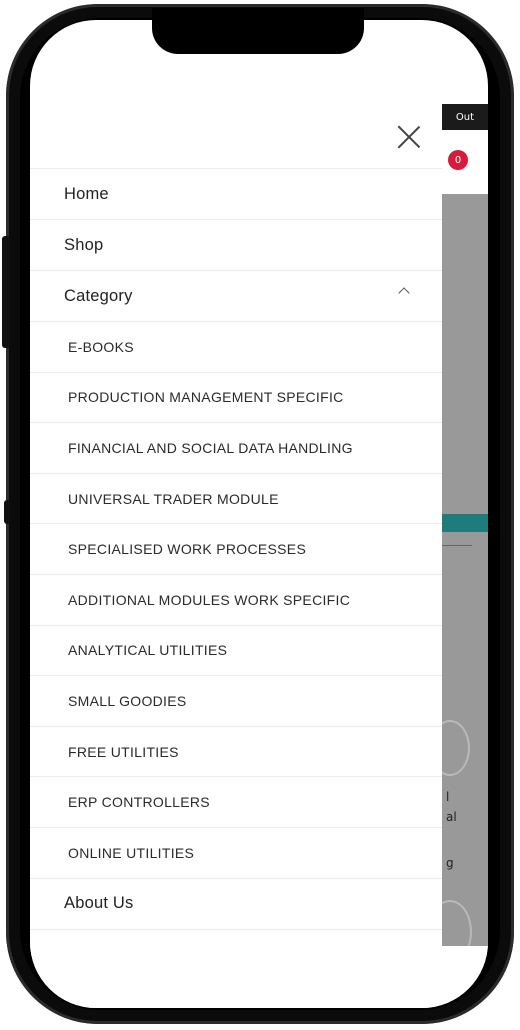 The image size is (520, 1030). I want to click on phone-side-button, so click(6, 292).